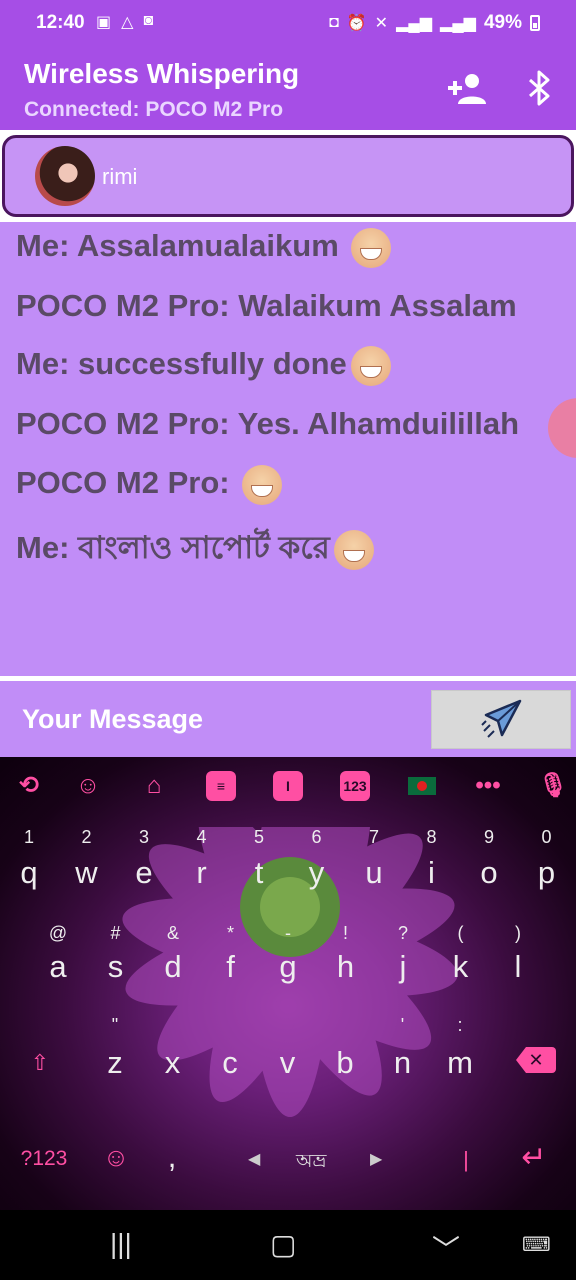 This screenshot has width=576, height=1280. What do you see at coordinates (371, 248) in the screenshot?
I see `grimace-emoji-icon` at bounding box center [371, 248].